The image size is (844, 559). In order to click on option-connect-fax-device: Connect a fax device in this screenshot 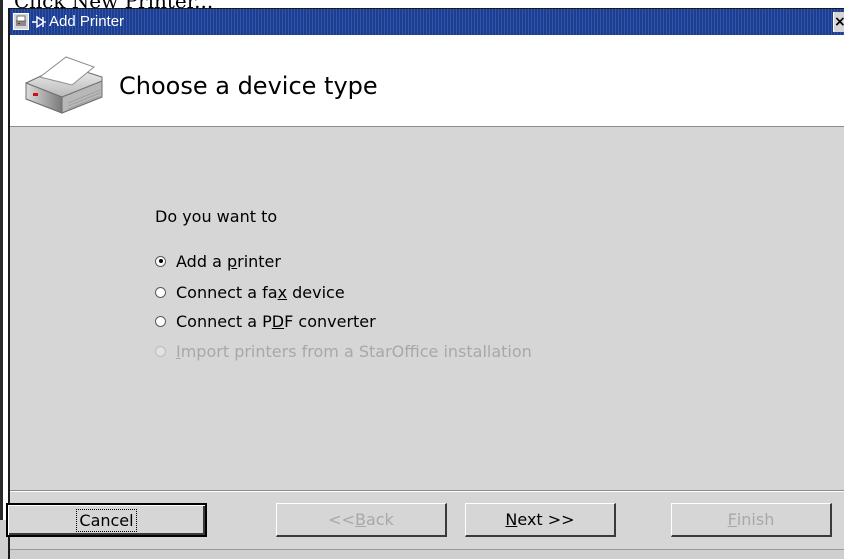, I will do `click(250, 292)`.